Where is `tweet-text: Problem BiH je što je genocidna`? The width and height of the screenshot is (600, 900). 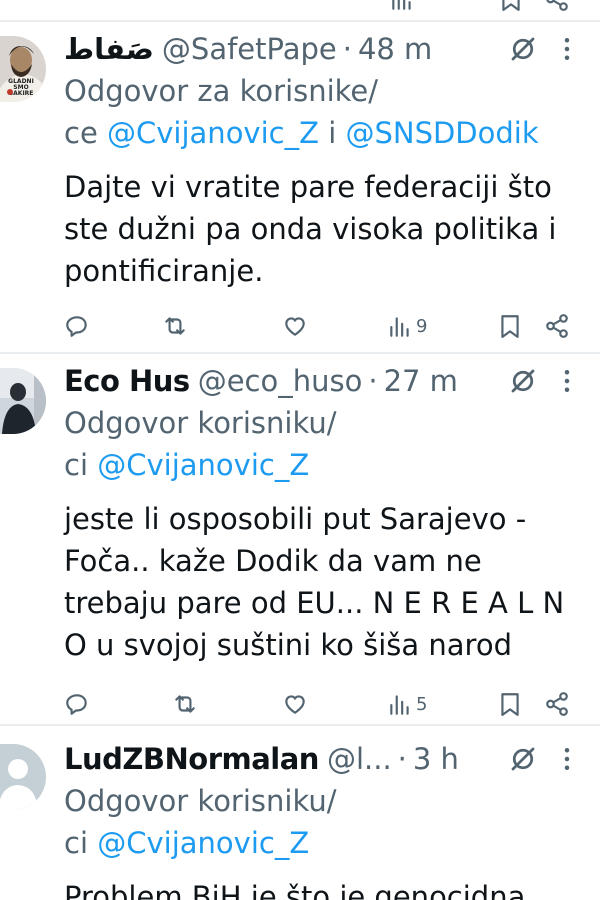 tweet-text: Problem BiH je što je genocidna is located at coordinates (324, 888).